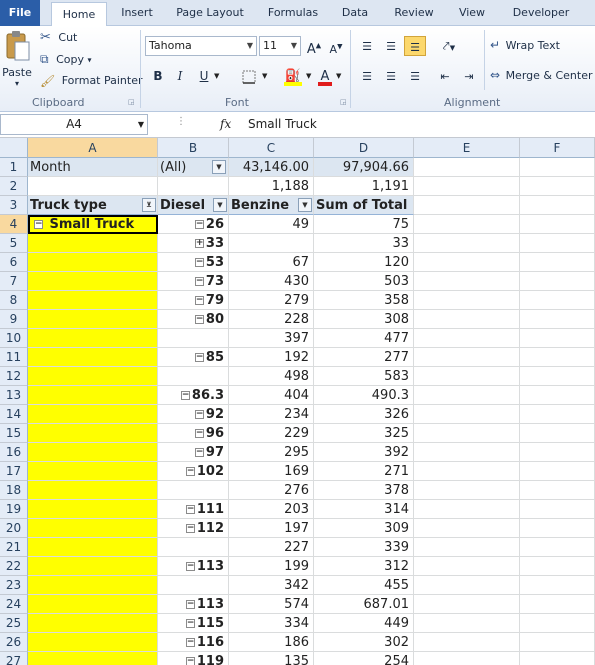 The width and height of the screenshot is (595, 665). What do you see at coordinates (193, 262) in the screenshot?
I see `cell: −53` at bounding box center [193, 262].